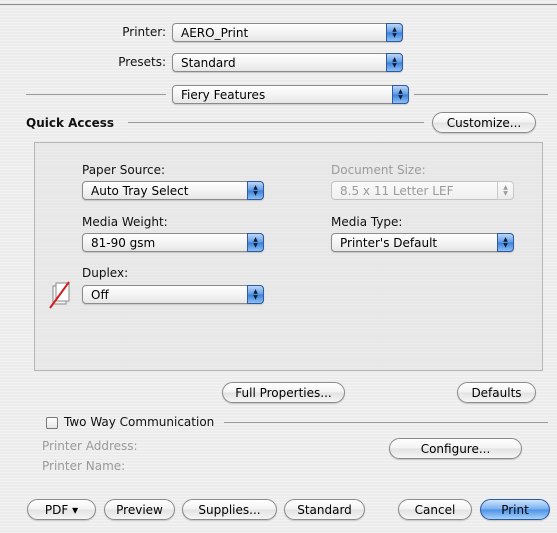 This screenshot has width=557, height=533. I want to click on media-type-popup: Printer's Default ▲ ▼, so click(422, 242).